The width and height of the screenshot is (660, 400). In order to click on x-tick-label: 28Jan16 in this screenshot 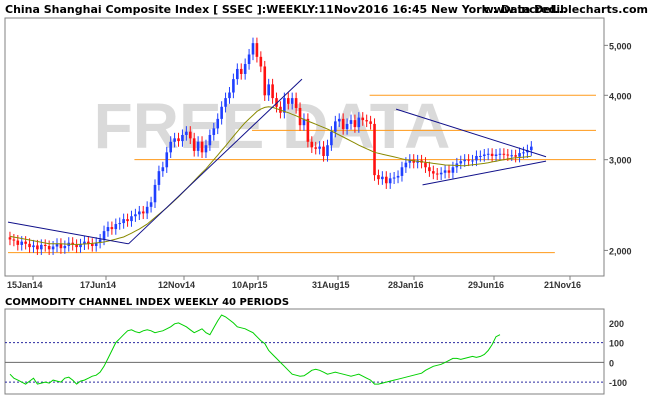, I will do `click(406, 285)`.